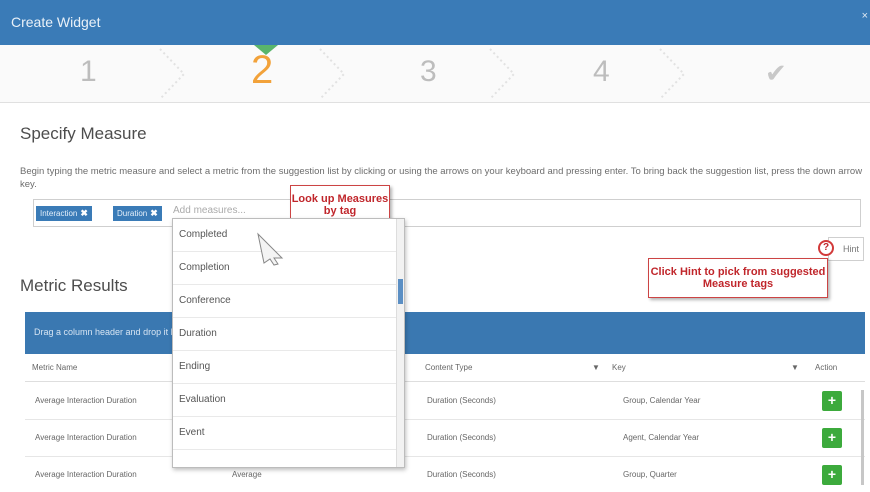 The height and width of the screenshot is (492, 870). I want to click on close-icon: ×, so click(865, 16).